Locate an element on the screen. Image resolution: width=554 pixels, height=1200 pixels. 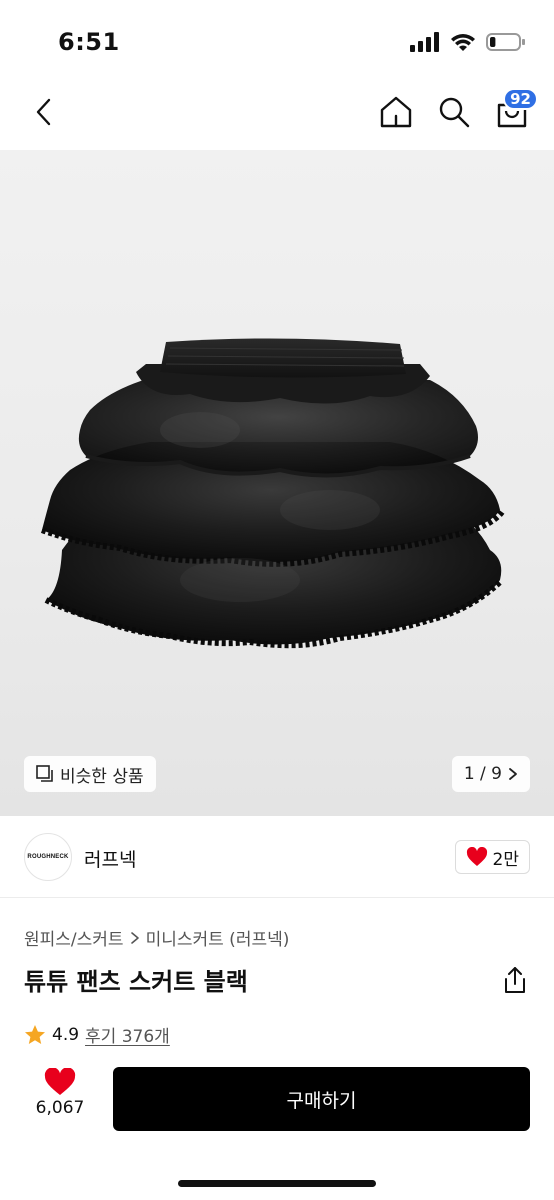
cart-button: 92 is located at coordinates (516, 110).